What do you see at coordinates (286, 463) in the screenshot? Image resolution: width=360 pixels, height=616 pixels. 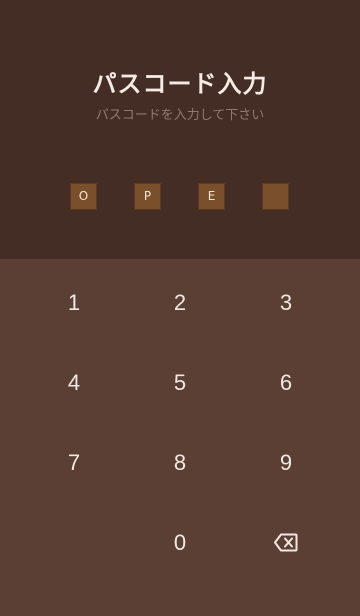 I see `key-9: 9` at bounding box center [286, 463].